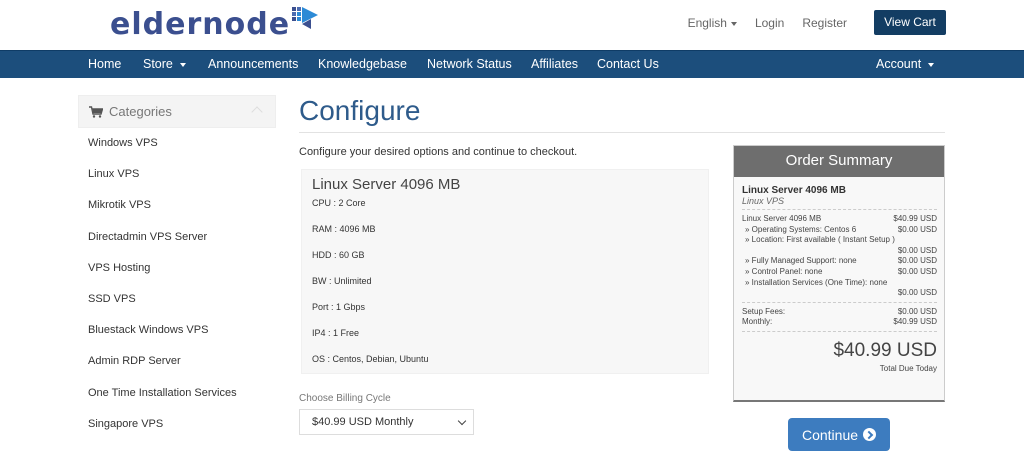 The height and width of the screenshot is (451, 1024). I want to click on spec-cpu: CPU : 2 Core, so click(339, 203).